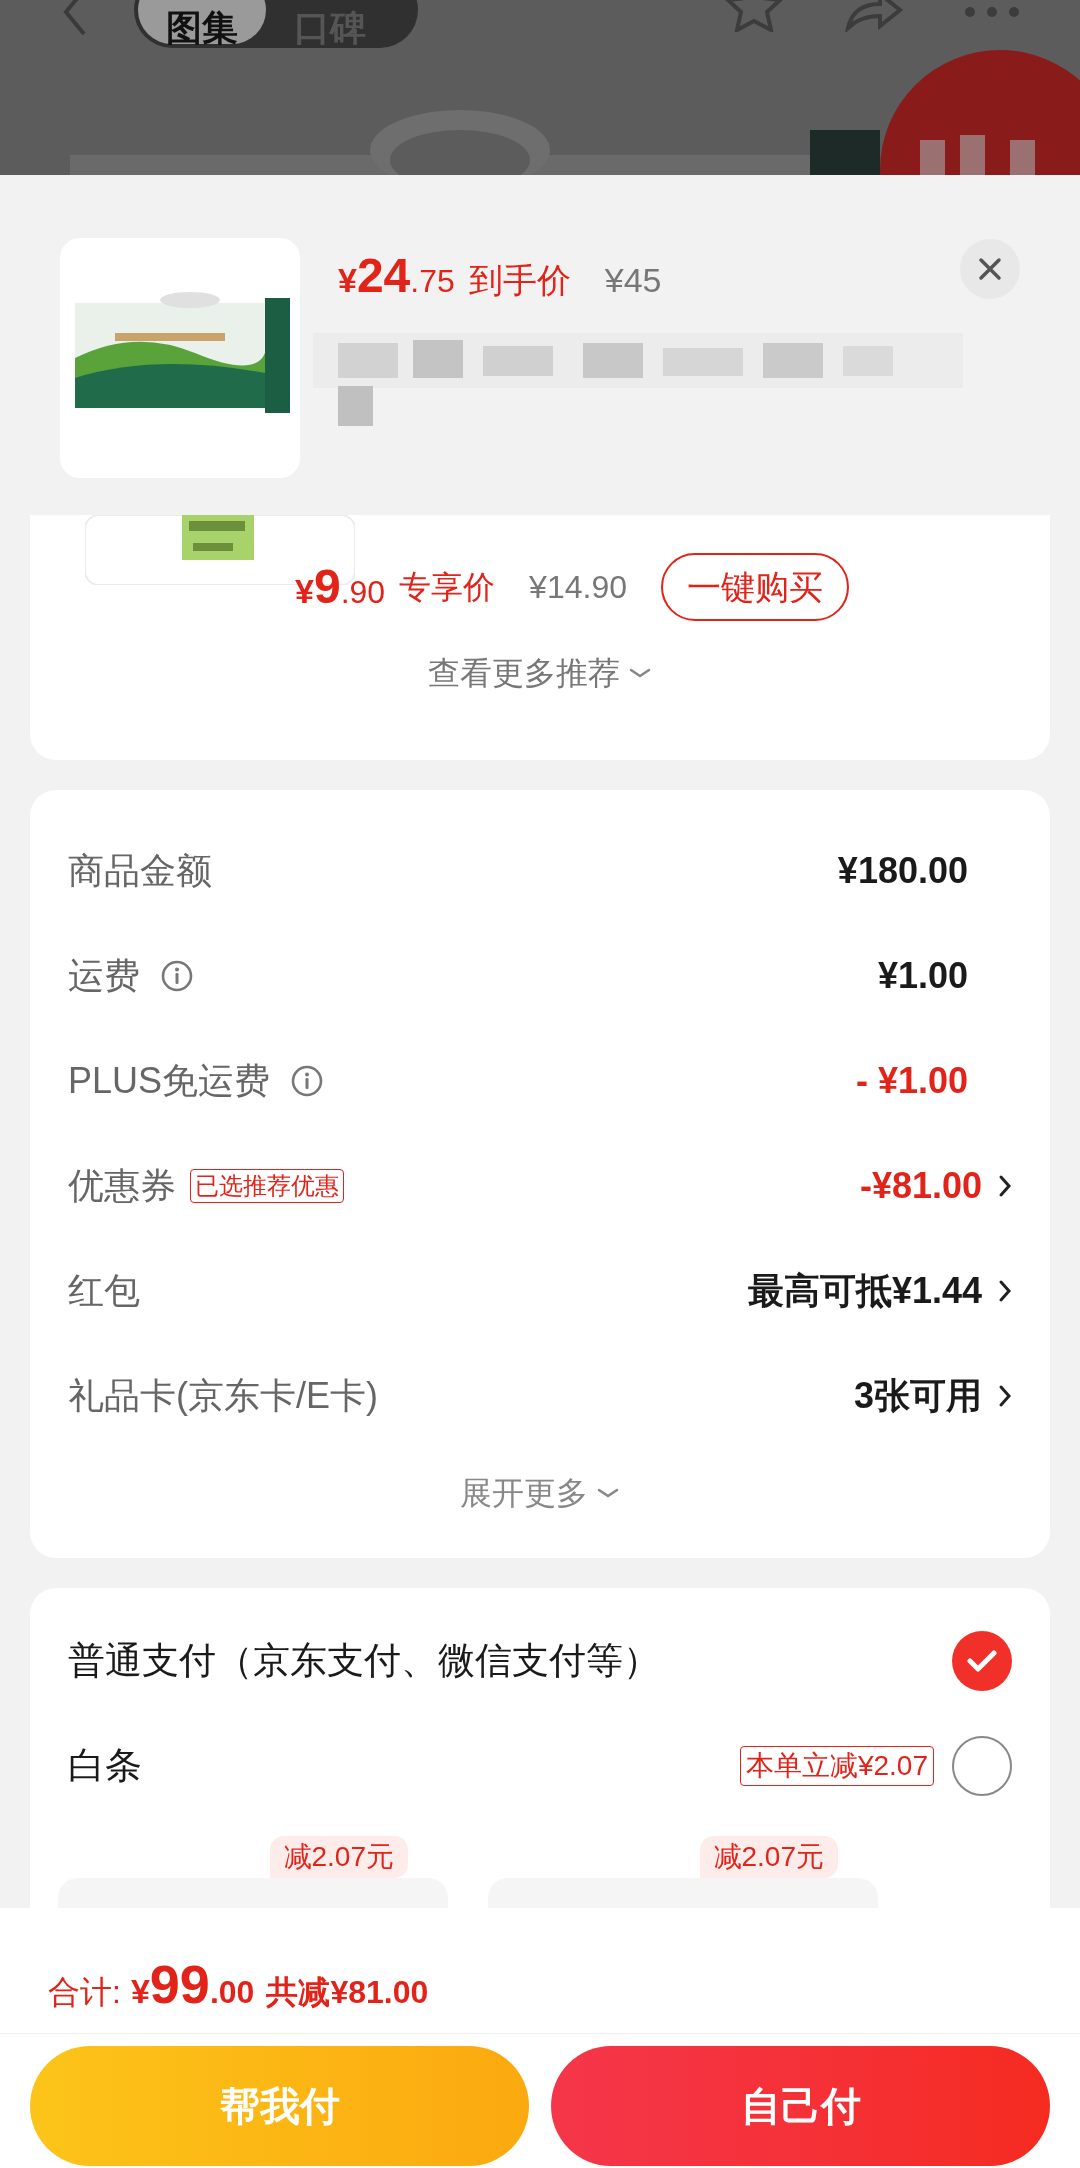 Image resolution: width=1080 pixels, height=2168 pixels. I want to click on row-label: PLUS免运费, so click(169, 1080).